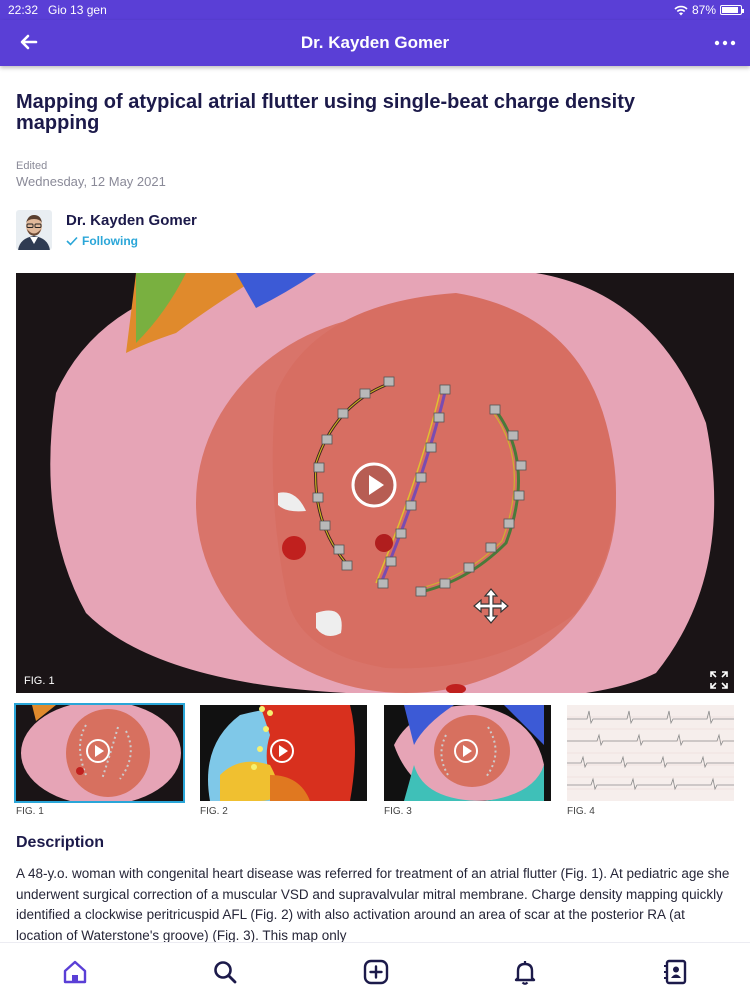 The height and width of the screenshot is (1000, 750). I want to click on contacts-icon, so click(675, 972).